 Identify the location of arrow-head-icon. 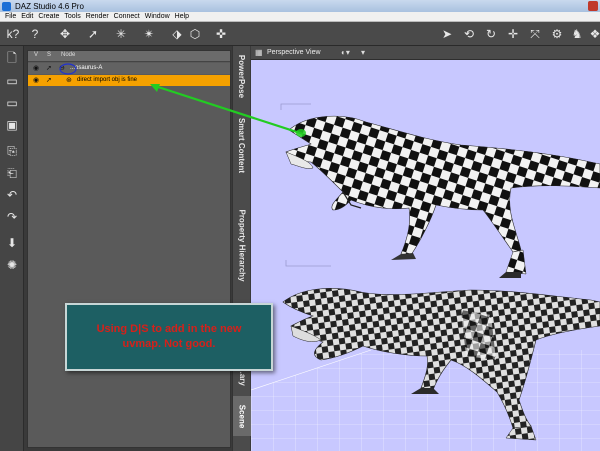
(155, 88).